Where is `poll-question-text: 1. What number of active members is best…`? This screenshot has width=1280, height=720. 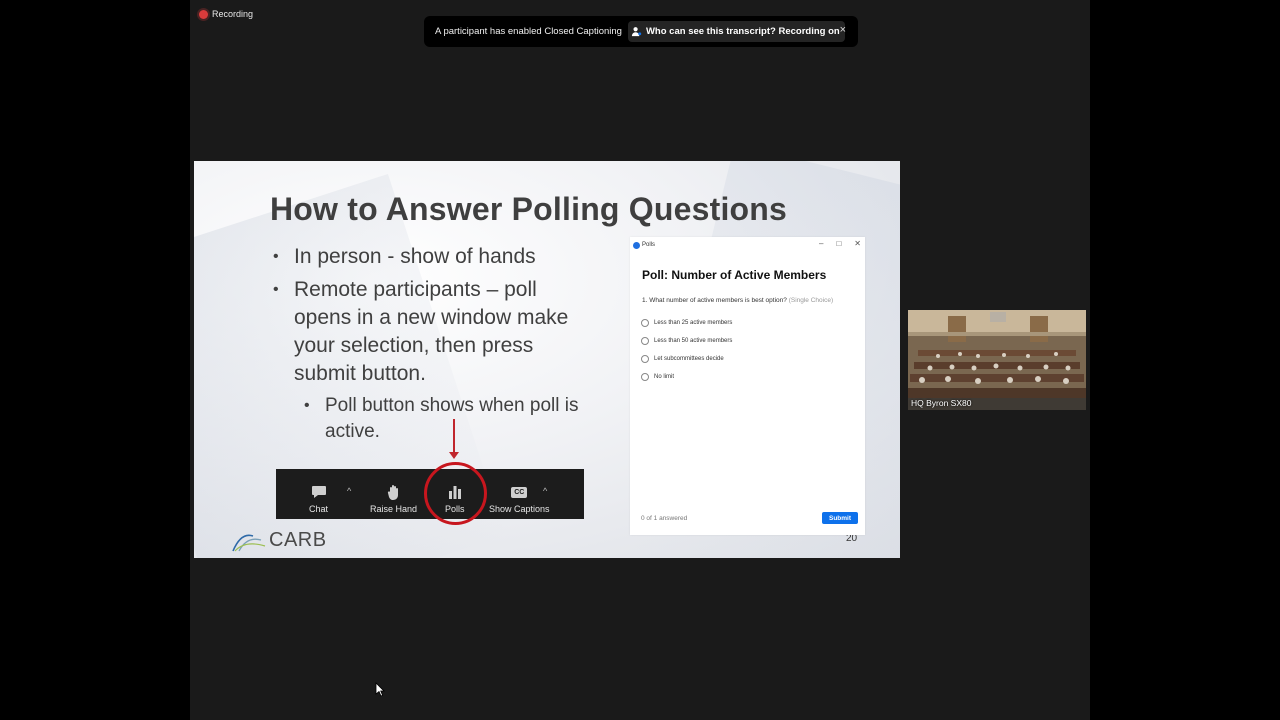
poll-question-text: 1. What number of active members is best… is located at coordinates (714, 300).